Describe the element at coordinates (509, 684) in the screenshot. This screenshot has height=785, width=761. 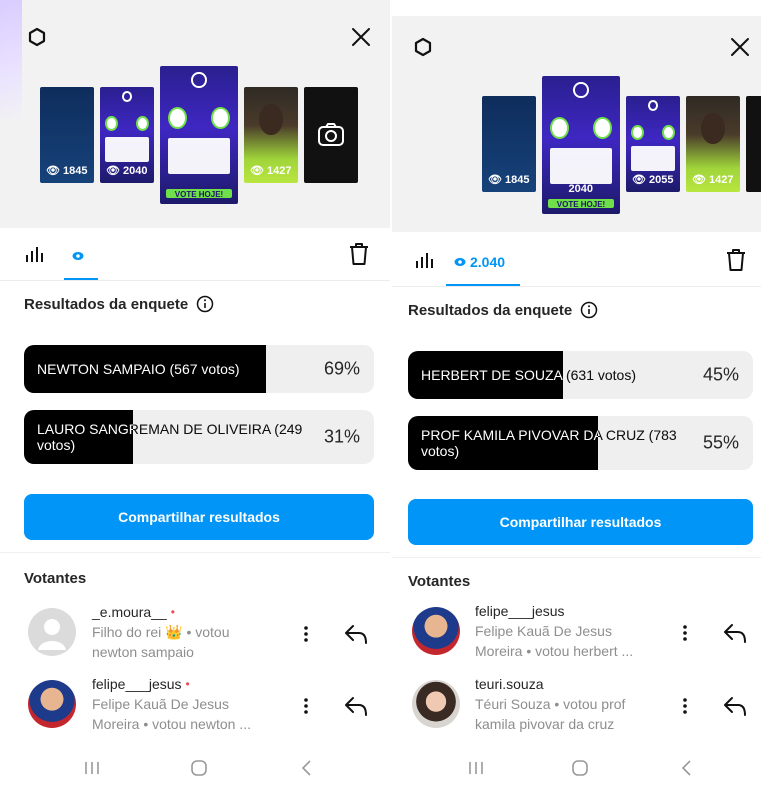
I see `voter-username: teuri.souza` at that location.